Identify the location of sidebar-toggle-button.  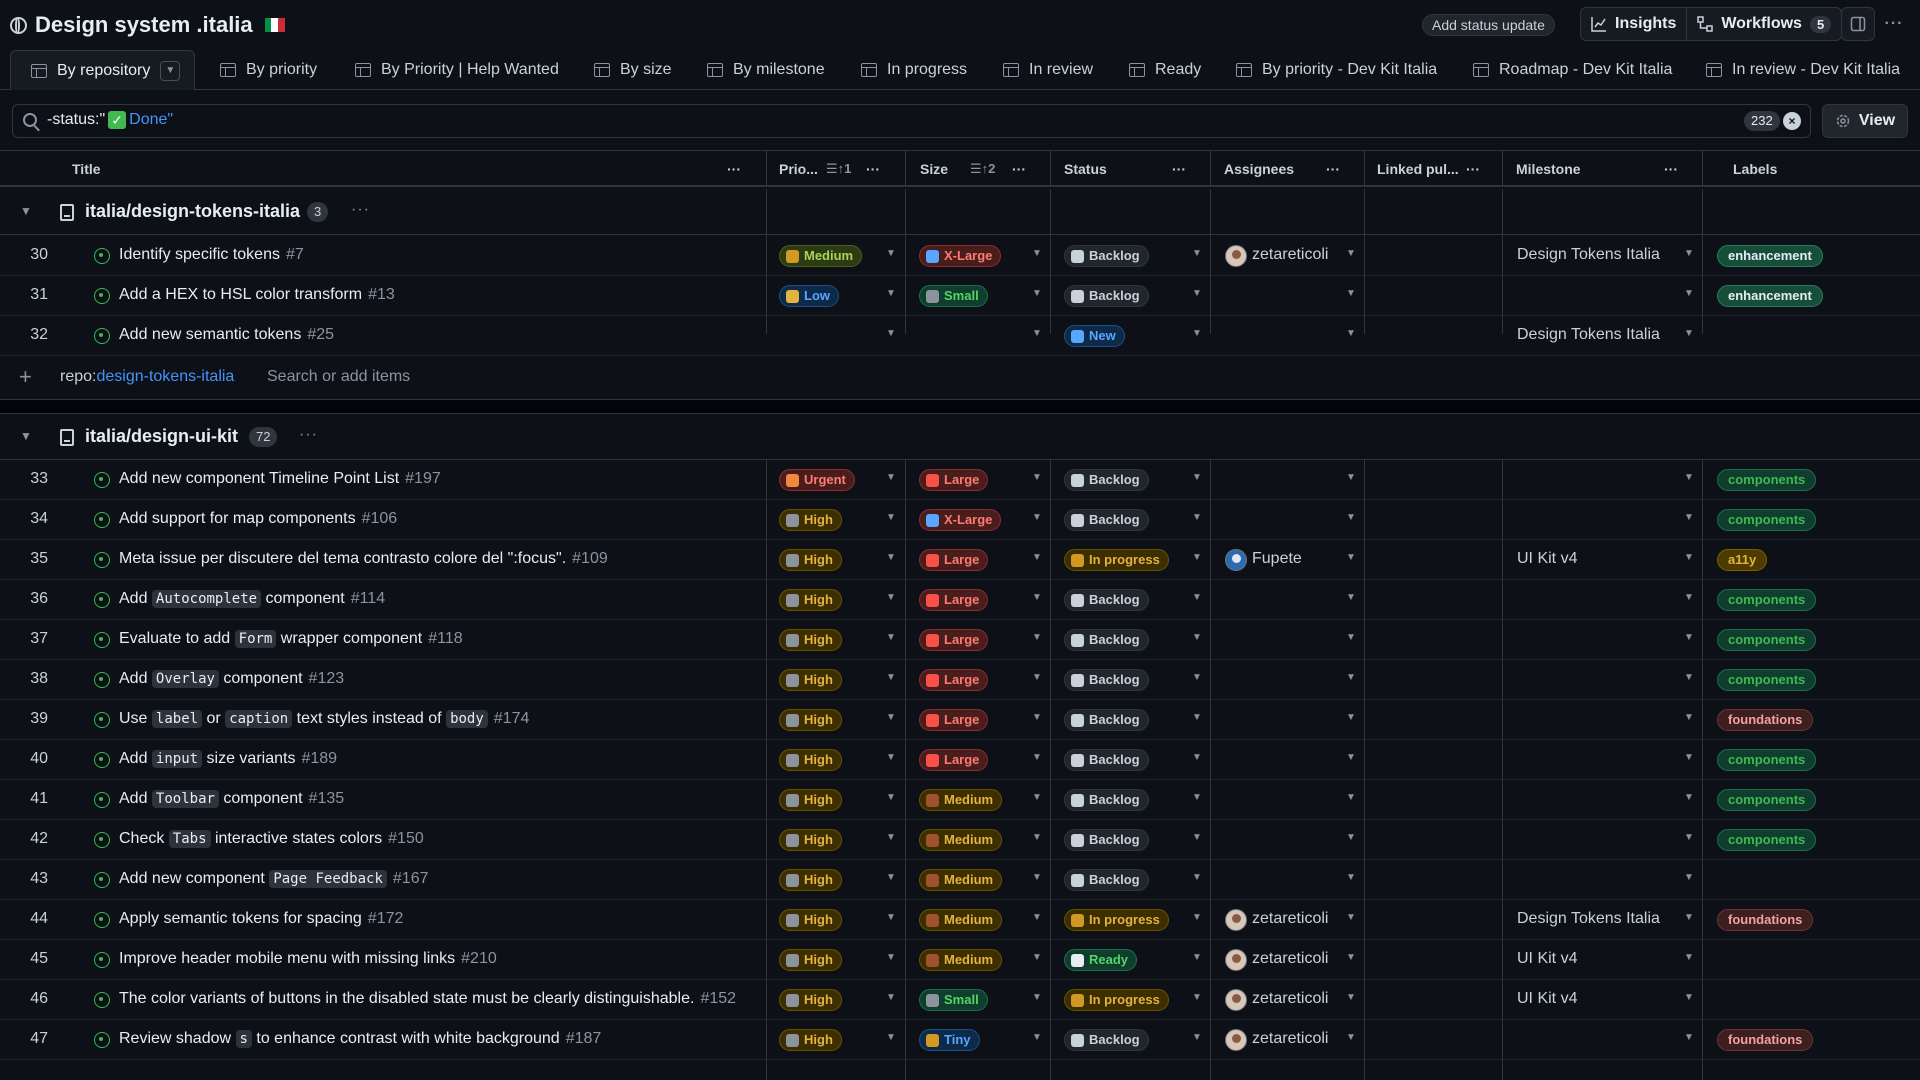
(1858, 24).